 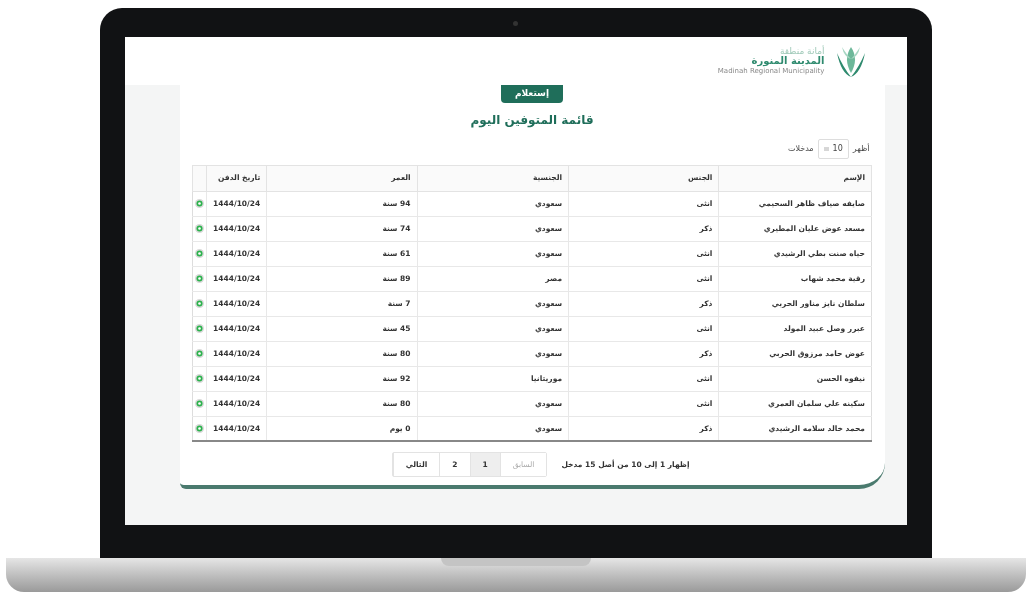 I want to click on camera-icon, so click(x=515, y=23).